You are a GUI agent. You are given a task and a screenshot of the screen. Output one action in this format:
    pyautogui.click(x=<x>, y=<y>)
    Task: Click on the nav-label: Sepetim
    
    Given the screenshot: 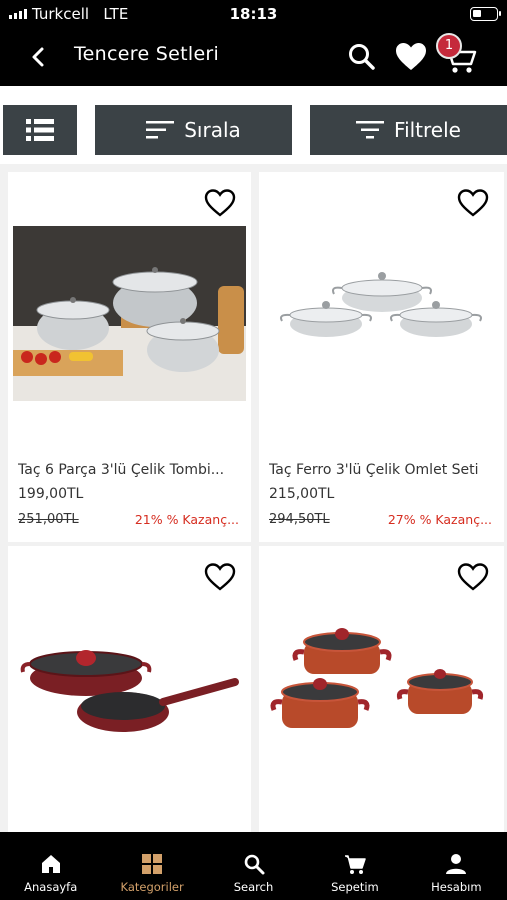 What is the action you would take?
    pyautogui.click(x=355, y=887)
    